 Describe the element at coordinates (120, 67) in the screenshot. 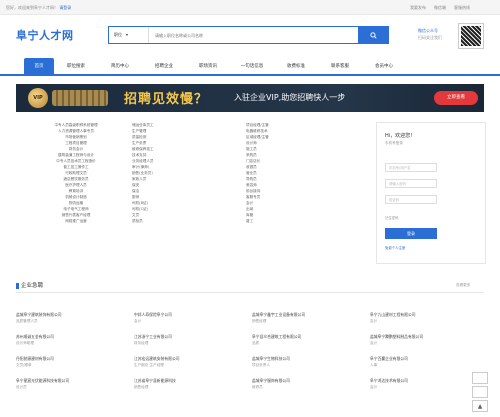

I see `nav-item-resume: 简历中心` at that location.